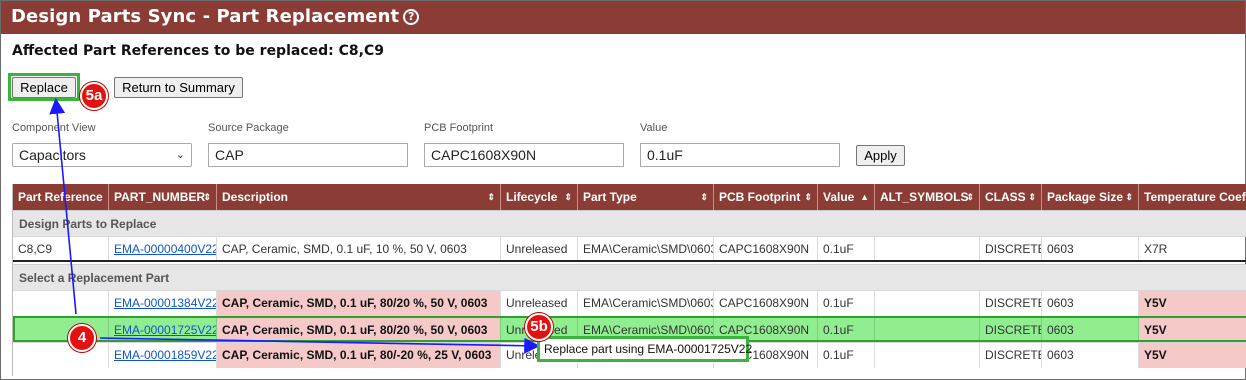  Describe the element at coordinates (539, 327) in the screenshot. I see `step-5b-badge: 5b` at that location.